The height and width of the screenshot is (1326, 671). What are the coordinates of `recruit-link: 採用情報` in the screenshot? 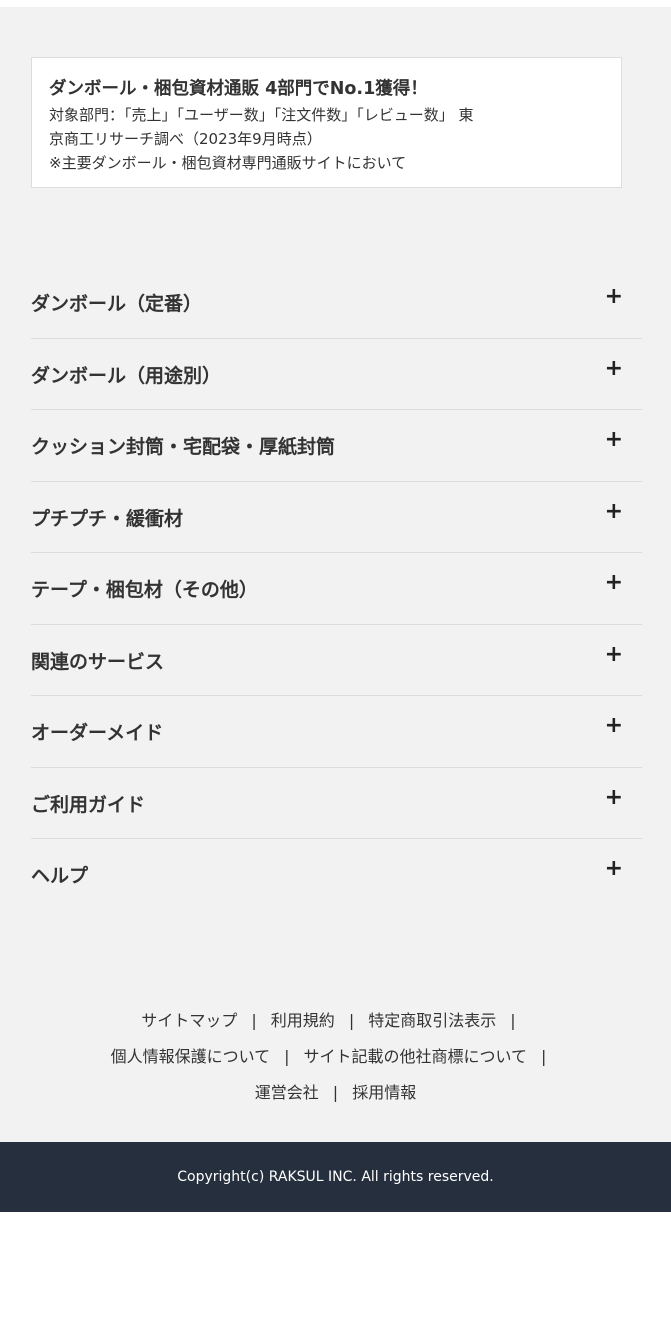 It's located at (384, 1092).